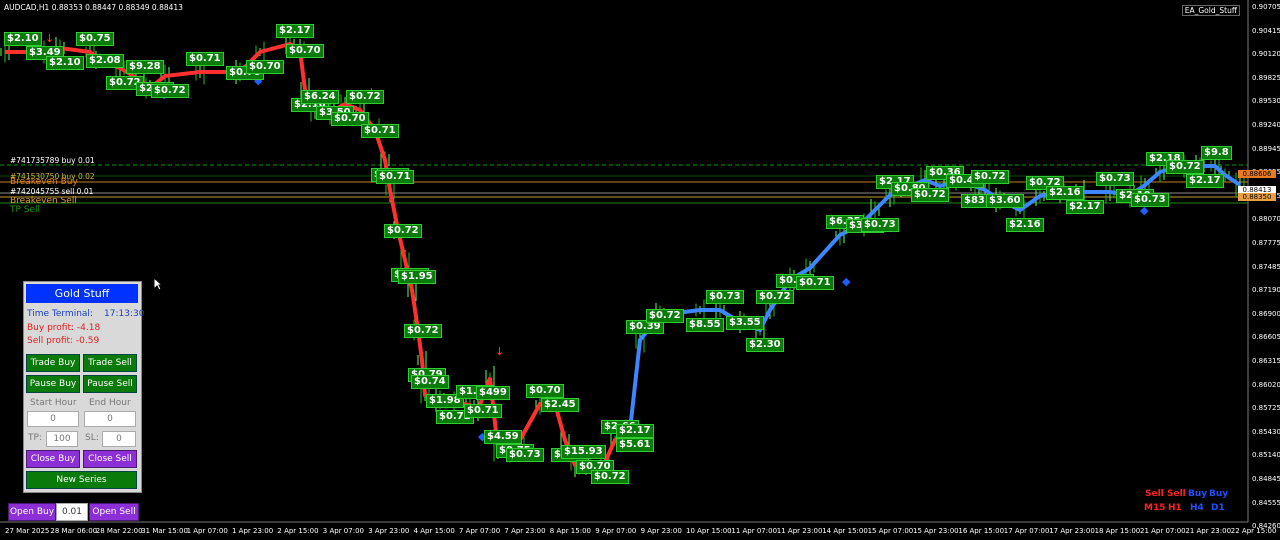 Image resolution: width=1280 pixels, height=540 pixels. Describe the element at coordinates (745, 323) in the screenshot. I see `trade-profit-tag: $3.55` at that location.